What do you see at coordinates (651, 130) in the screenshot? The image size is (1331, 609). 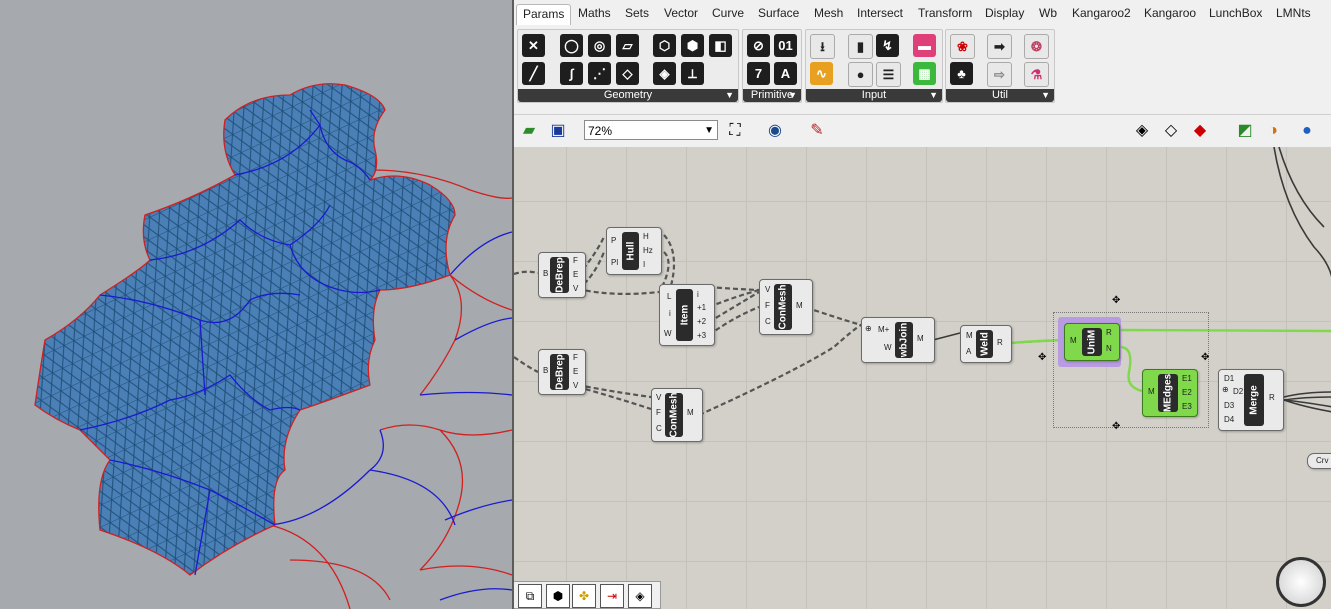 I see `zoom-level-field: 72% ▼` at bounding box center [651, 130].